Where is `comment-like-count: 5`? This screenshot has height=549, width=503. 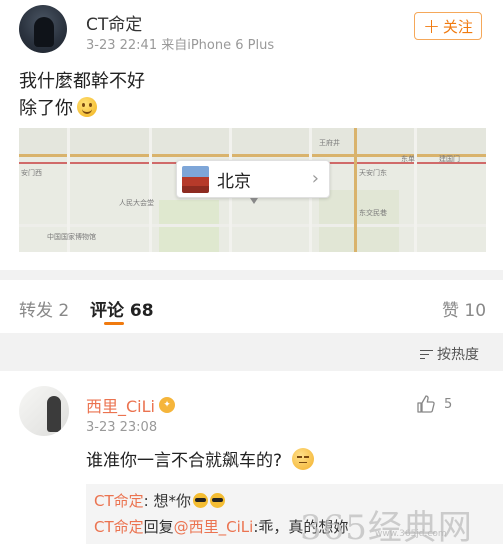
comment-like-count: 5 is located at coordinates (448, 404).